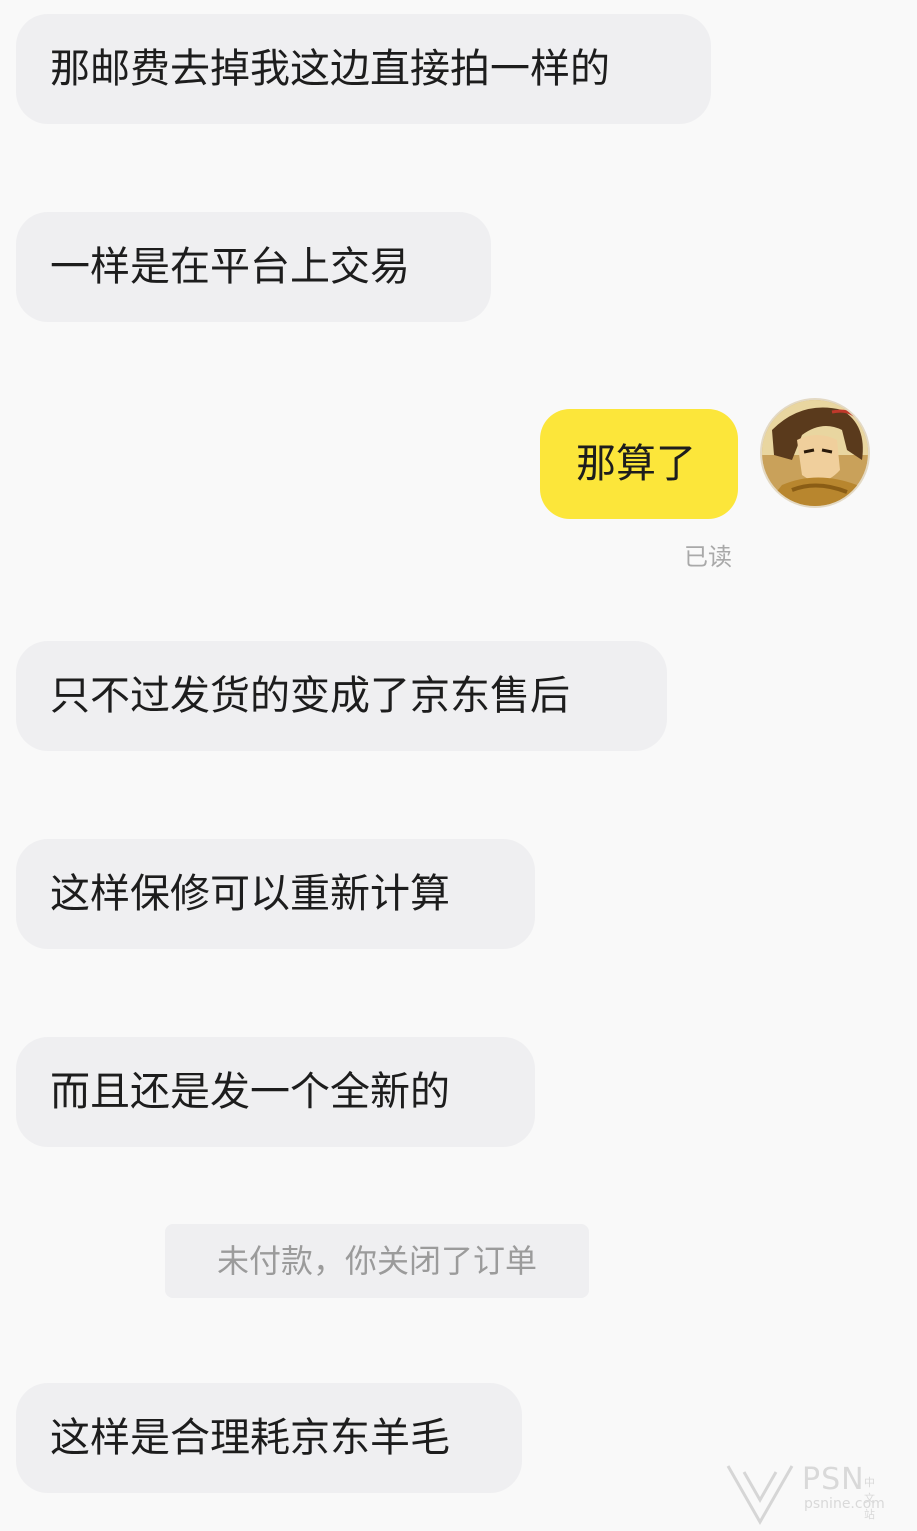  Describe the element at coordinates (760, 1495) in the screenshot. I see `watermark-logo-icon` at that location.